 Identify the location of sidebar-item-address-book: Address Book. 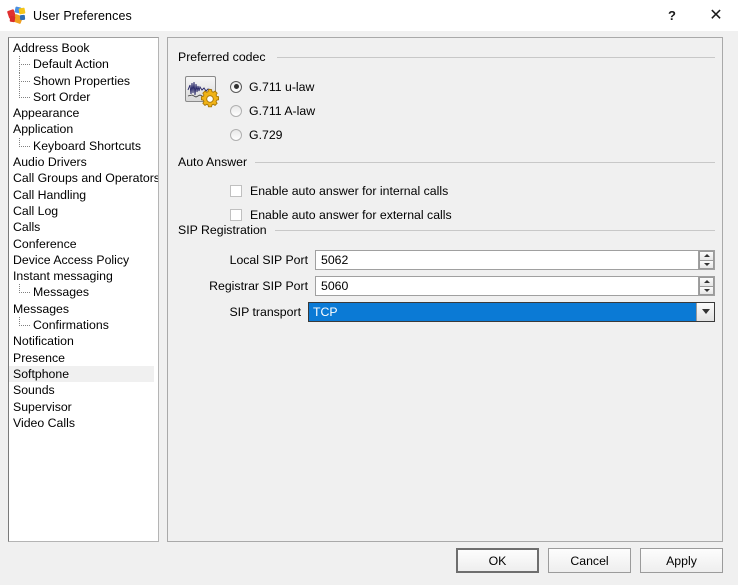
(83, 48).